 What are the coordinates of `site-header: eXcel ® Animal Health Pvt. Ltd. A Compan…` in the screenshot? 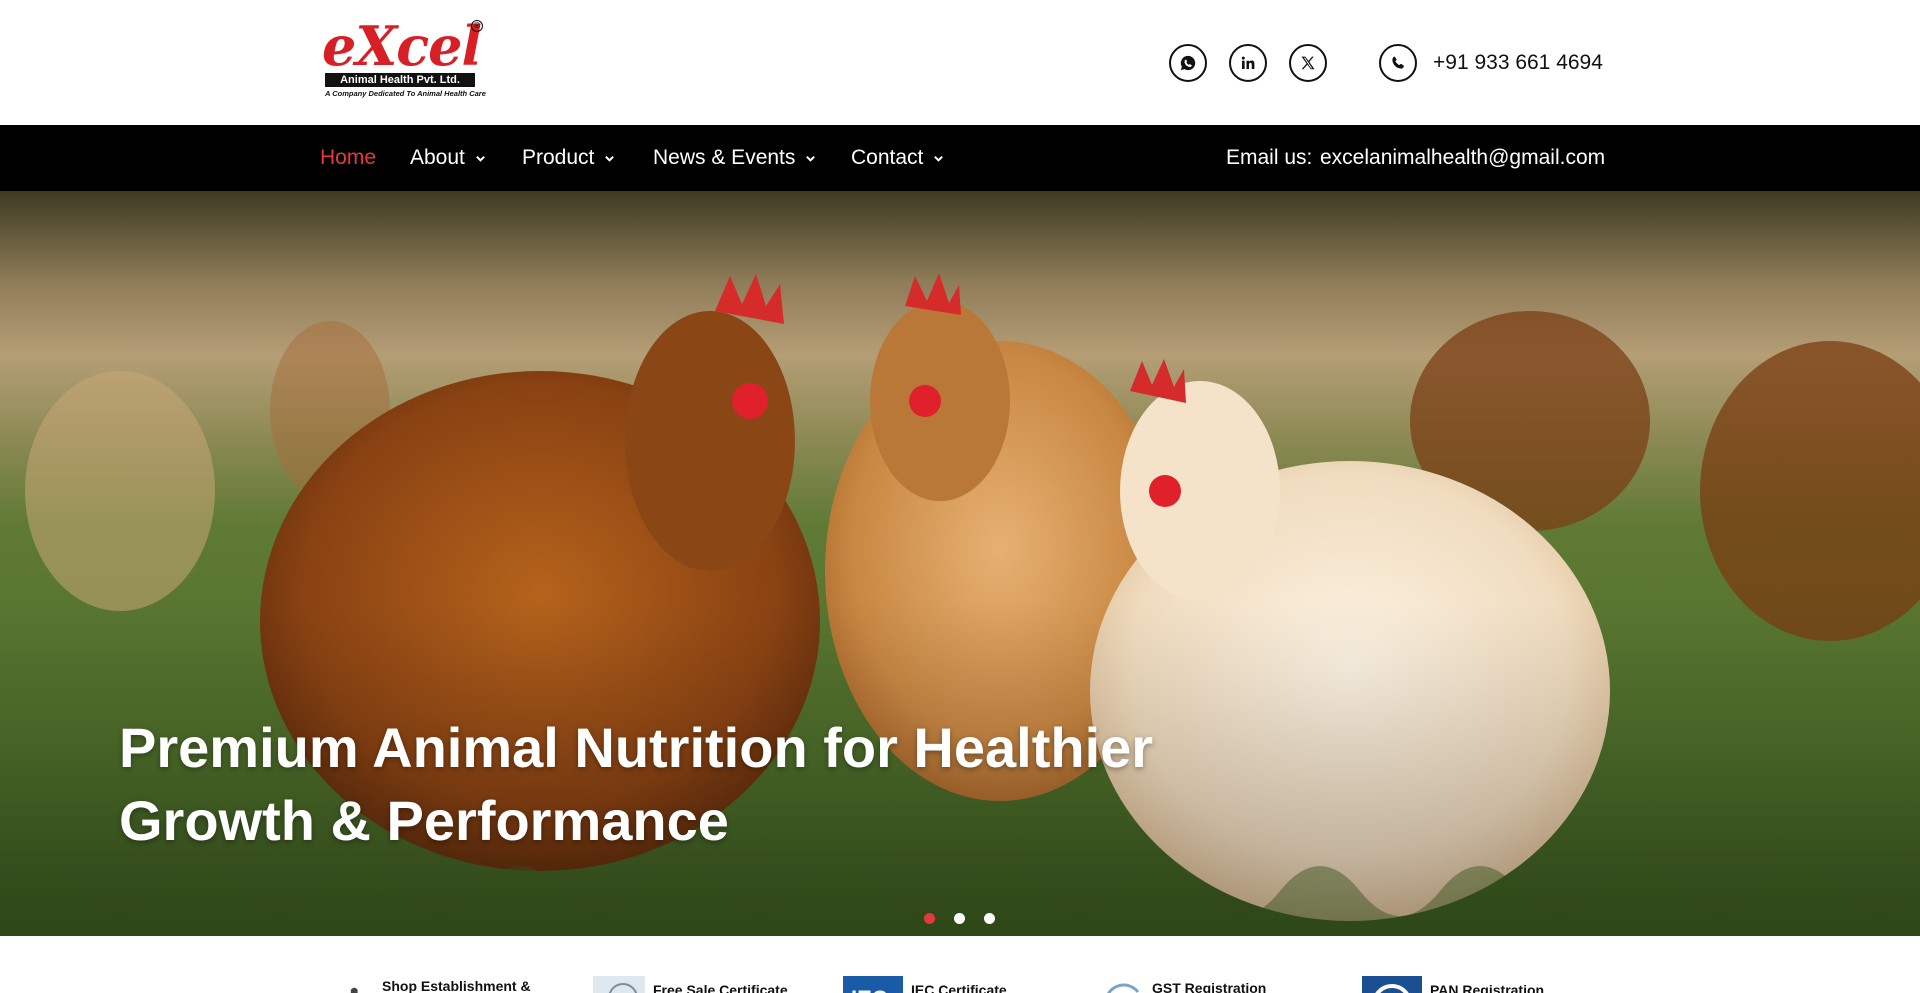 It's located at (960, 62).